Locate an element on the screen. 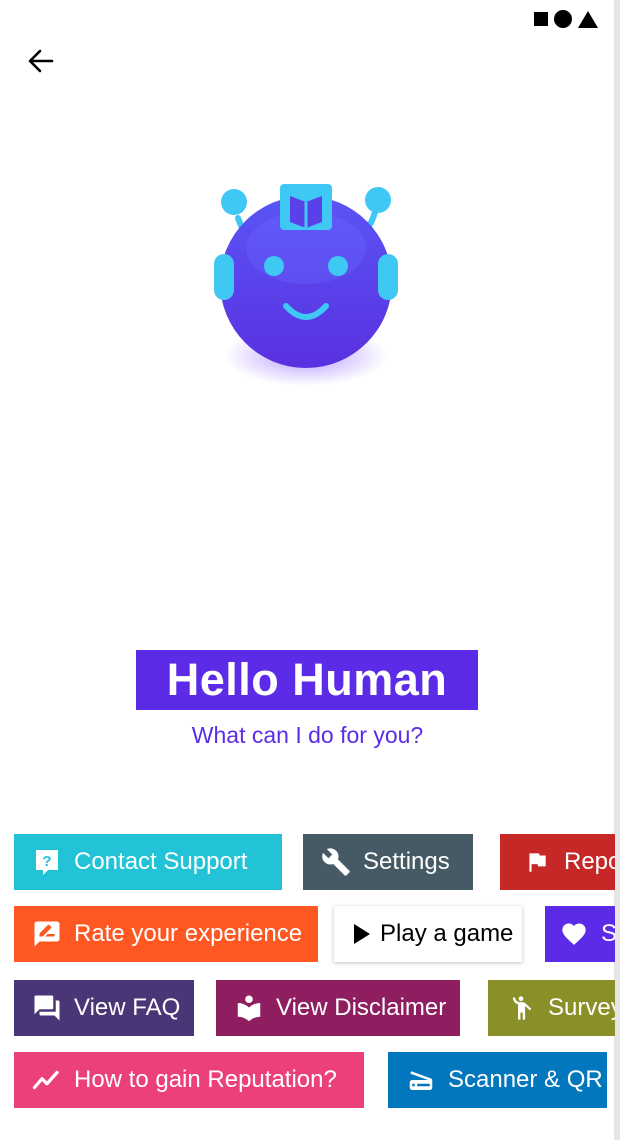  report-label: Repo is located at coordinates (589, 861).